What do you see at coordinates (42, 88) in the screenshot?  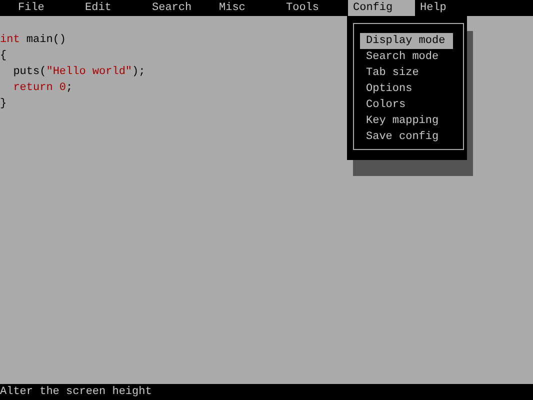 I see `code-line: return 0;` at bounding box center [42, 88].